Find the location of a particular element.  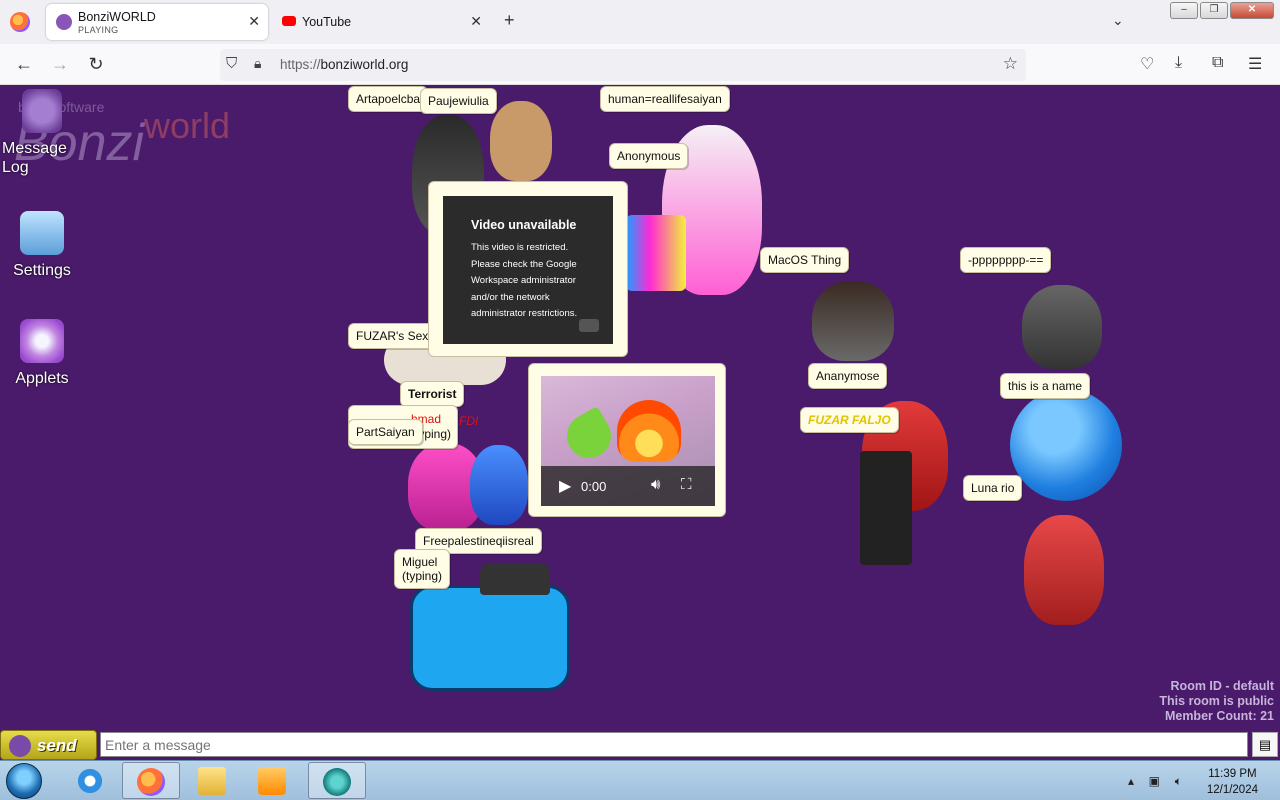

tab-playing-indicator: PLAYING is located at coordinates (98, 30).